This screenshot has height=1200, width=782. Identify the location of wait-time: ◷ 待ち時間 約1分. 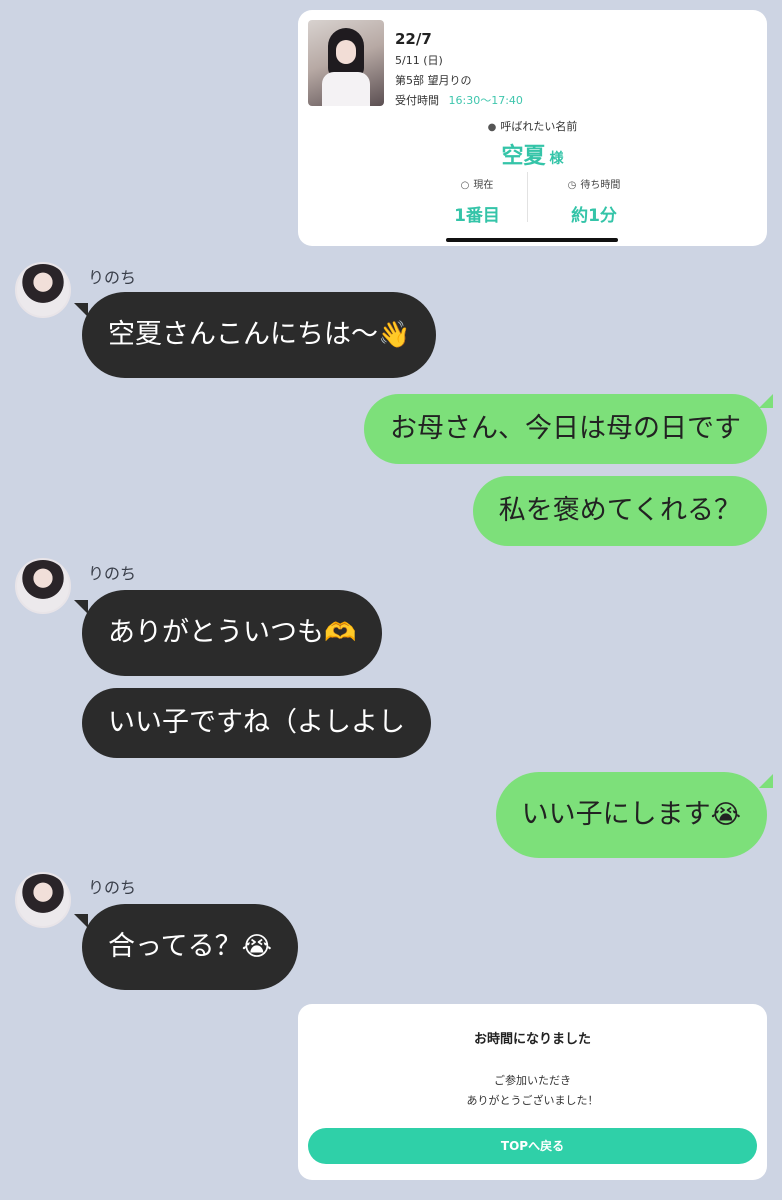
(594, 203).